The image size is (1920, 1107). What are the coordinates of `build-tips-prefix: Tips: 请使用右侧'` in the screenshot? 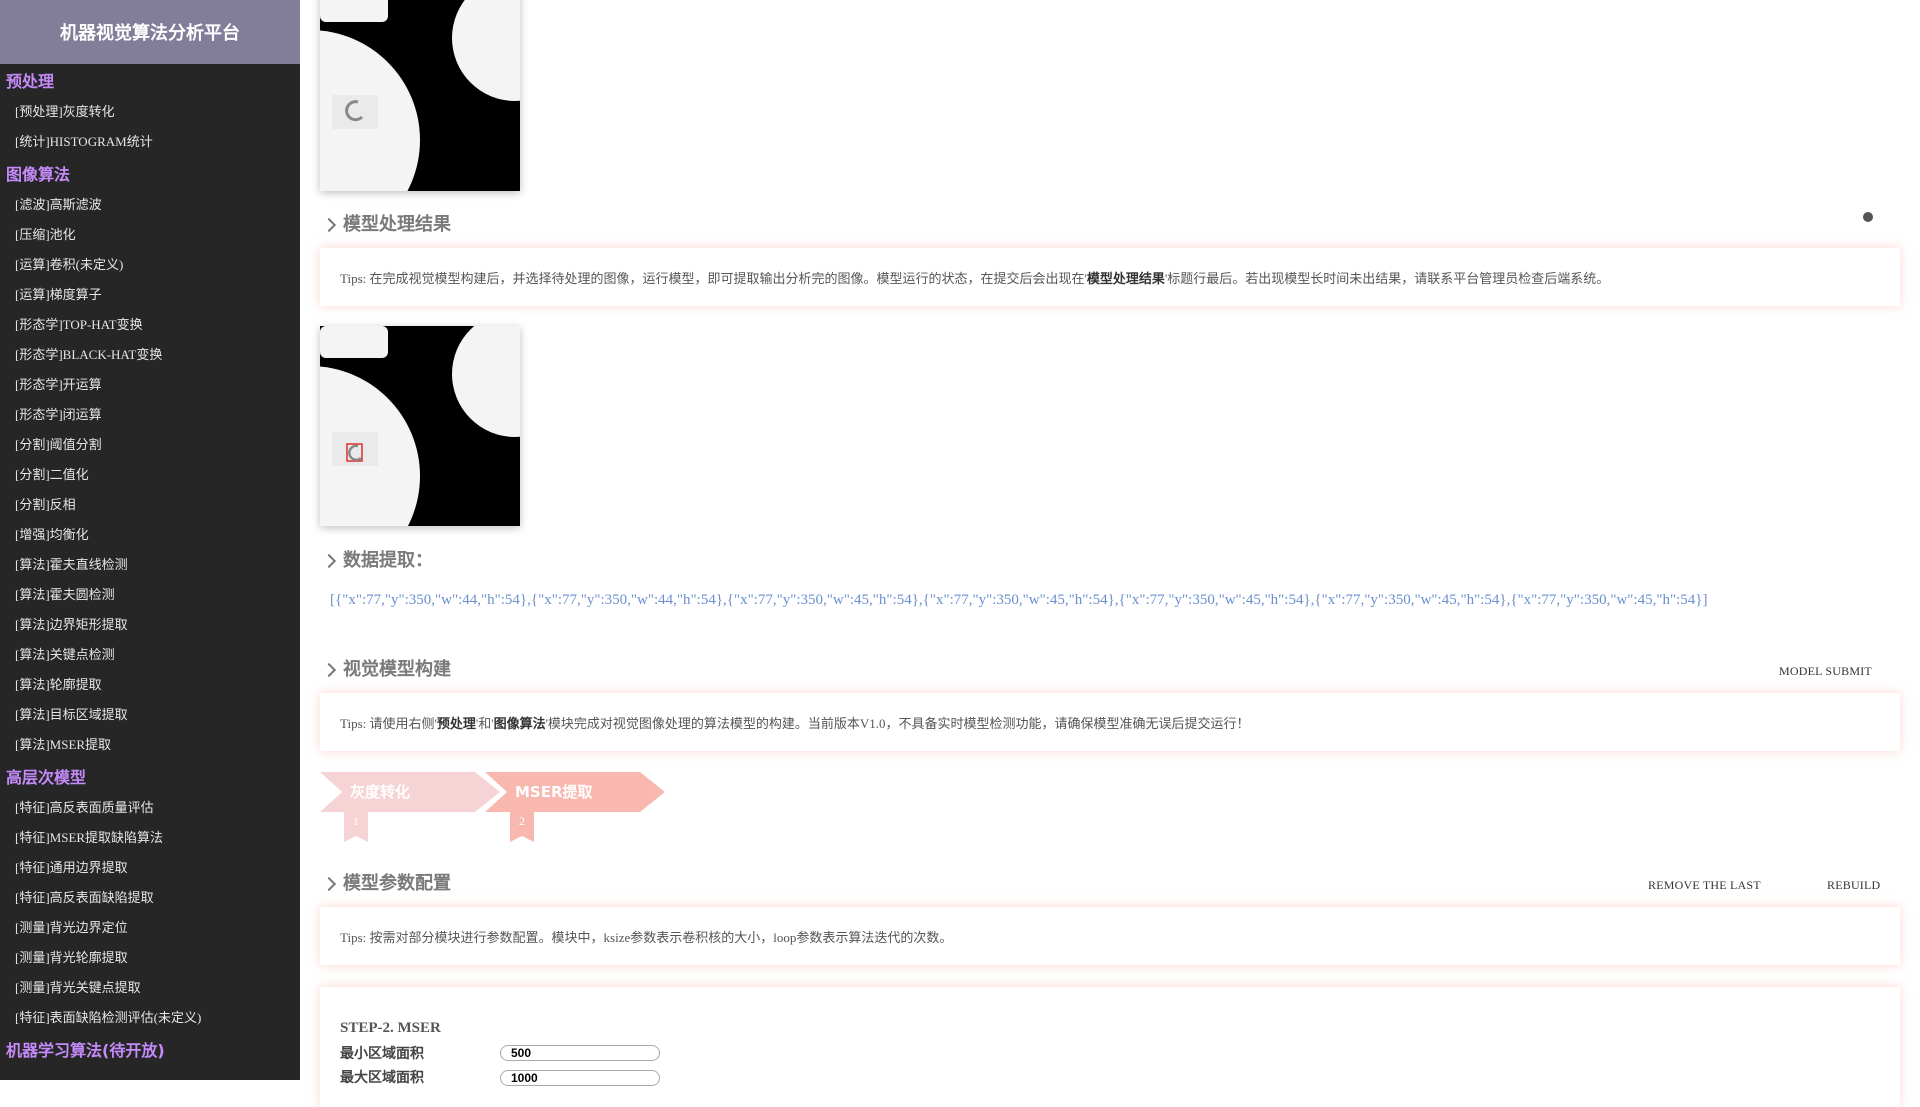 It's located at (388, 723).